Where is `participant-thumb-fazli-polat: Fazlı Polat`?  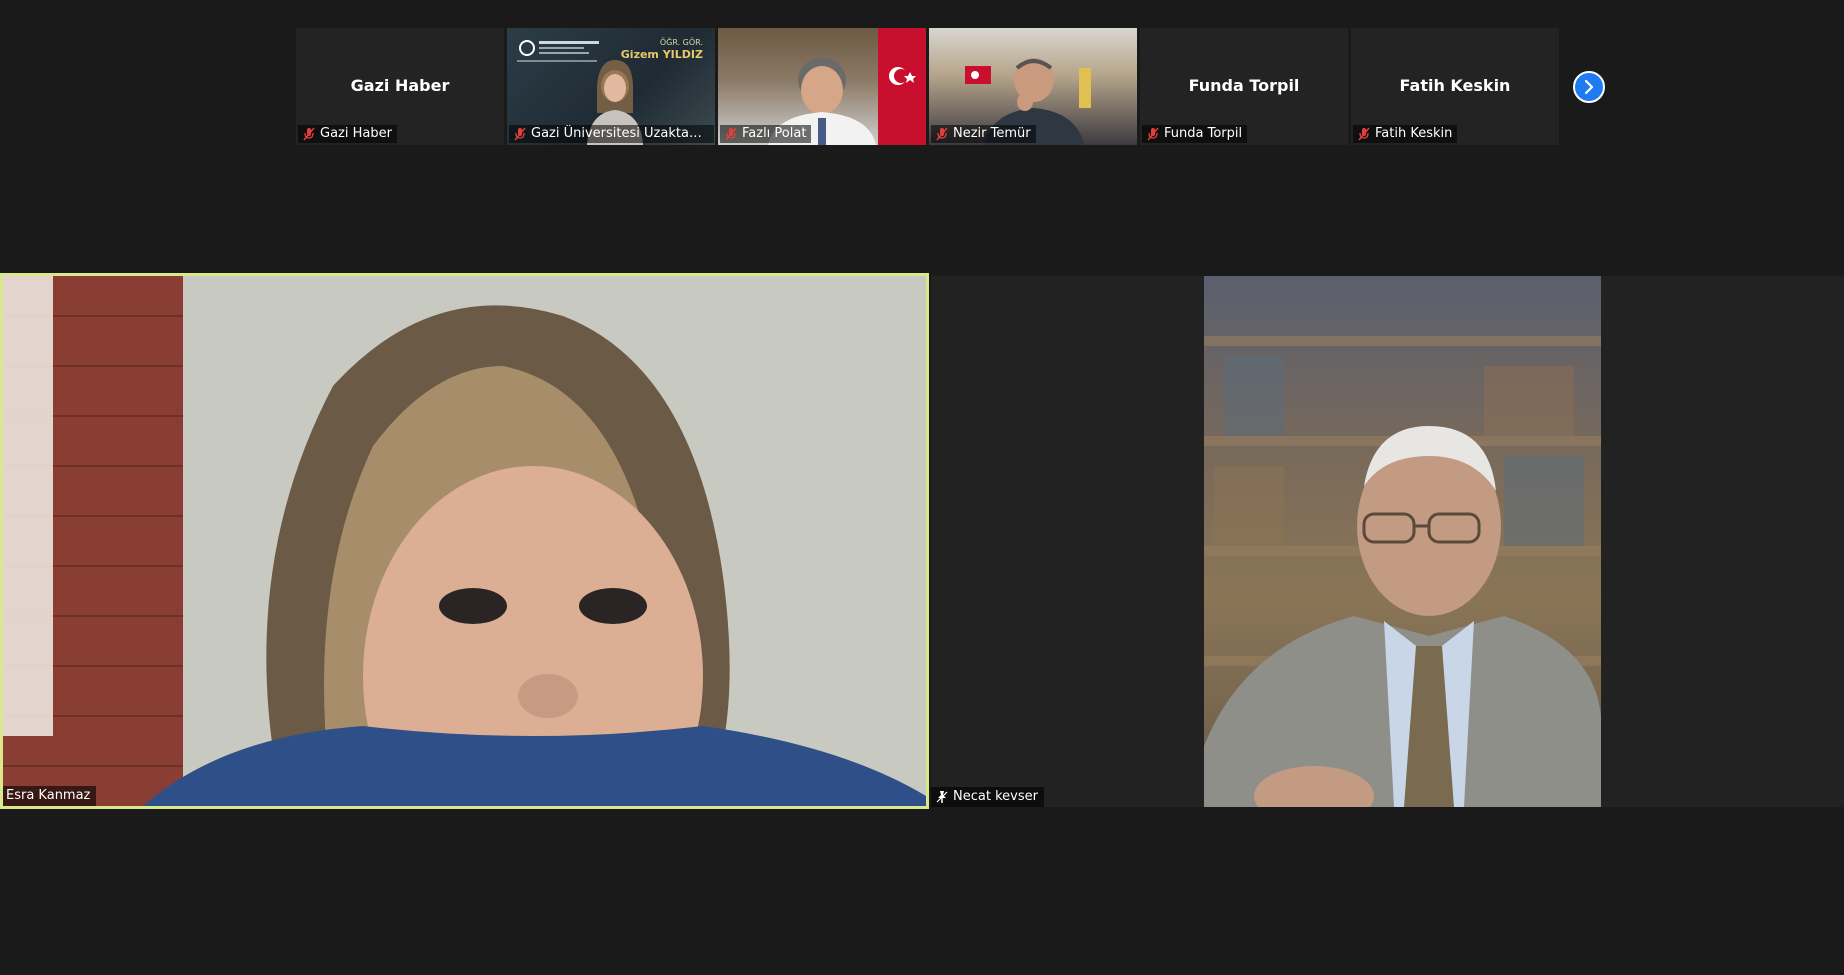
participant-thumb-fazli-polat: Fazlı Polat is located at coordinates (822, 86).